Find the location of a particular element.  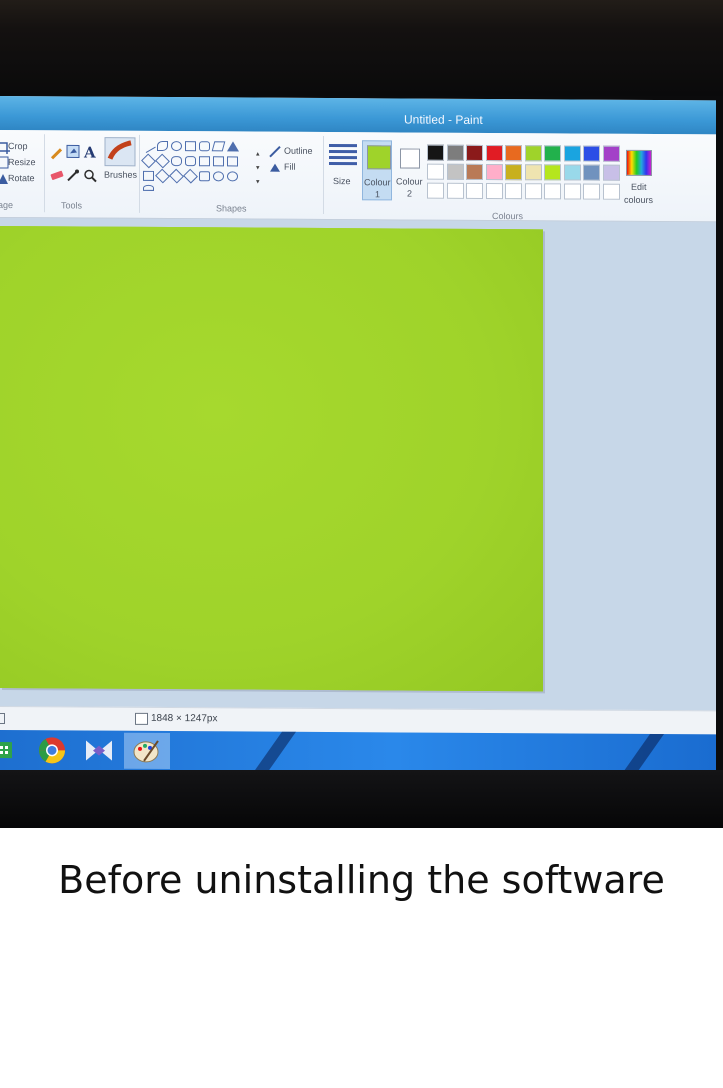

colour-2-button: Colour 2 is located at coordinates (410, 170).